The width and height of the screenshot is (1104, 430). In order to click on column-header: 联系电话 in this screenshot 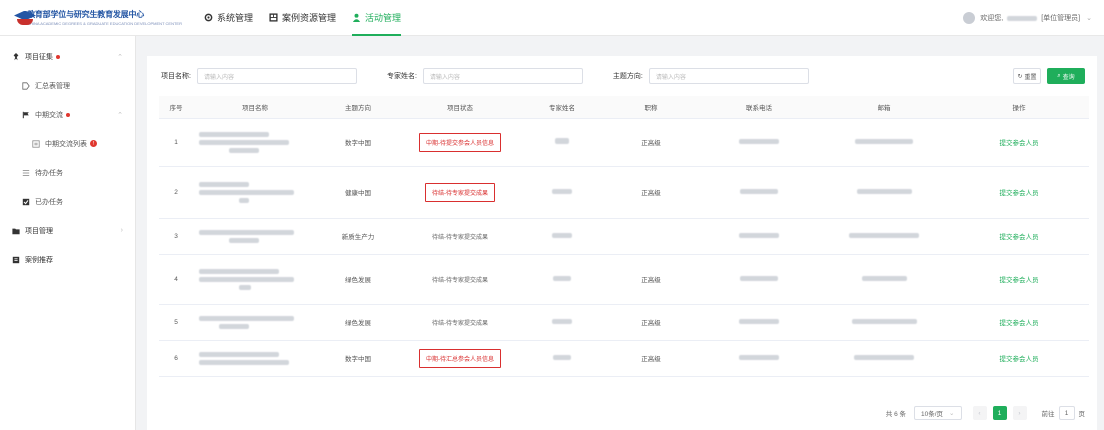, I will do `click(759, 107)`.